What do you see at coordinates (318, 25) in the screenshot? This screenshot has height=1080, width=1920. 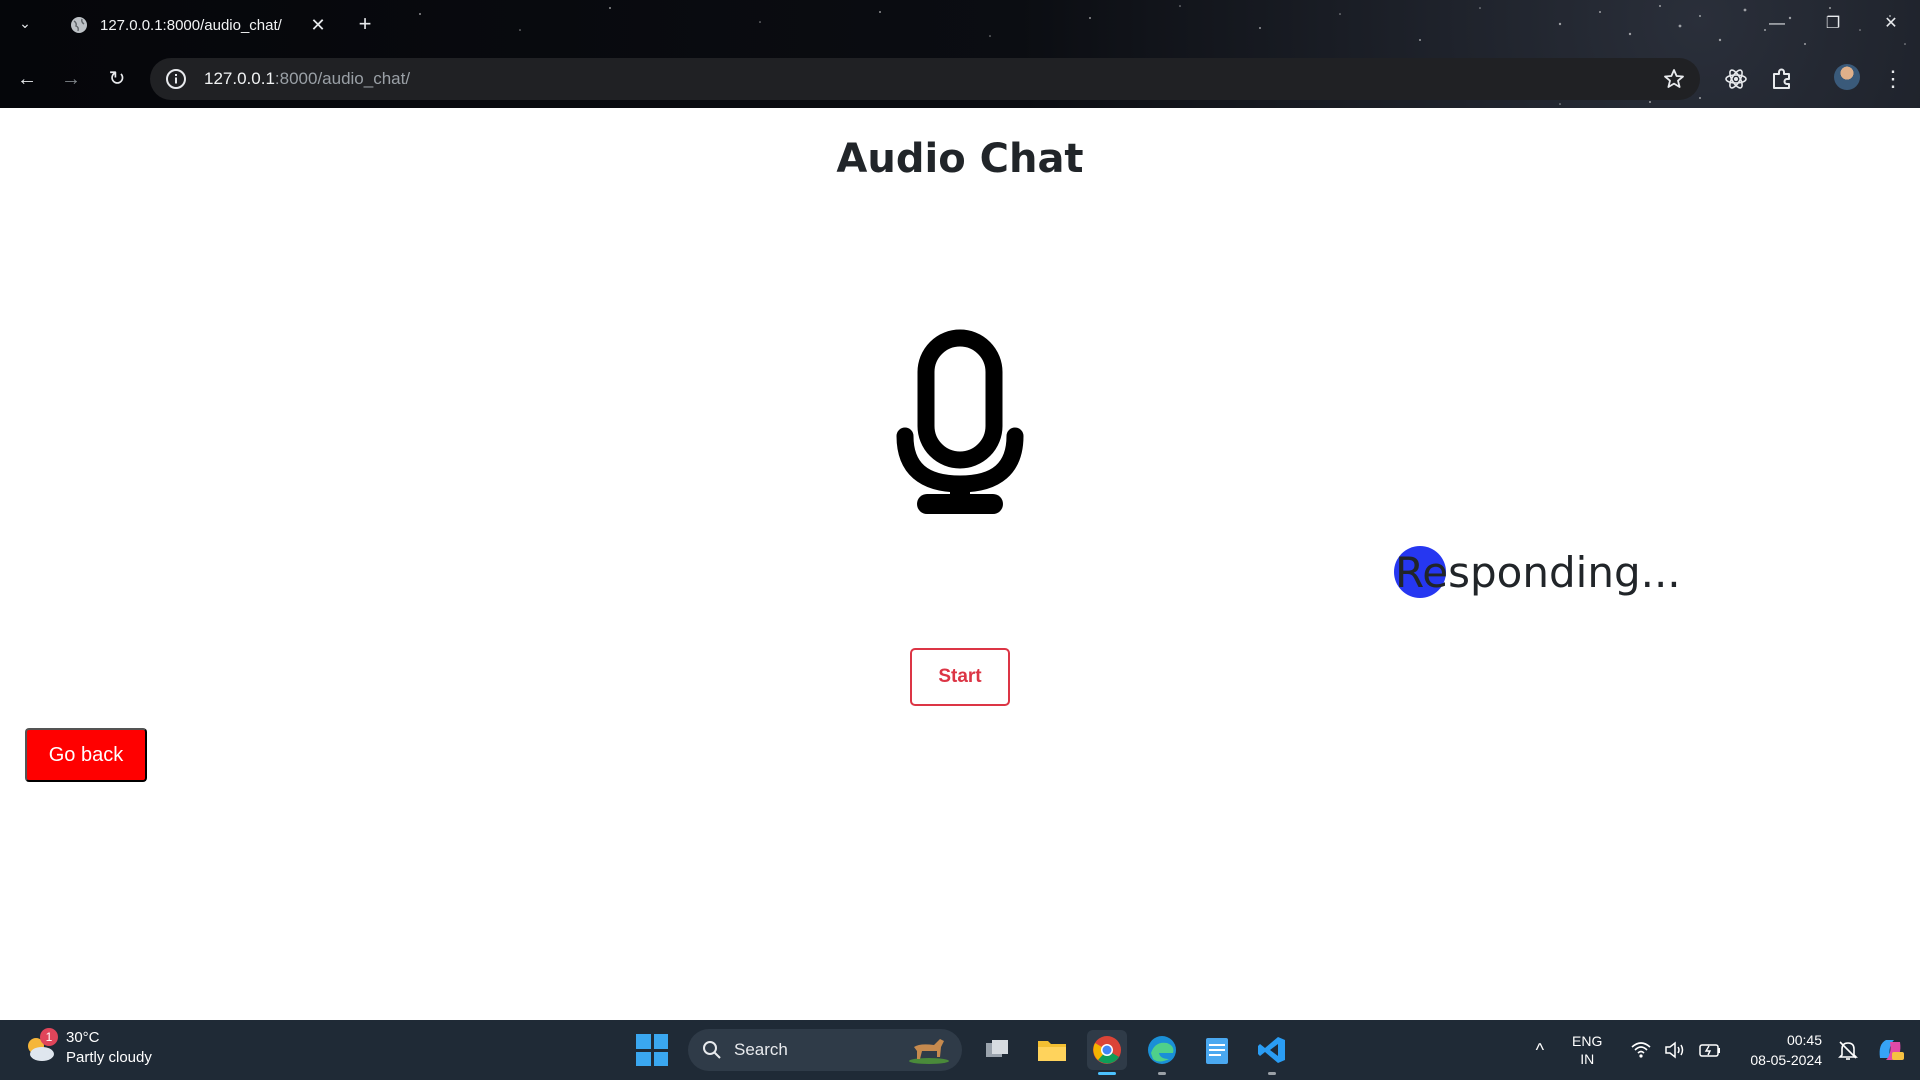 I see `close-tab-icon: ✕` at bounding box center [318, 25].